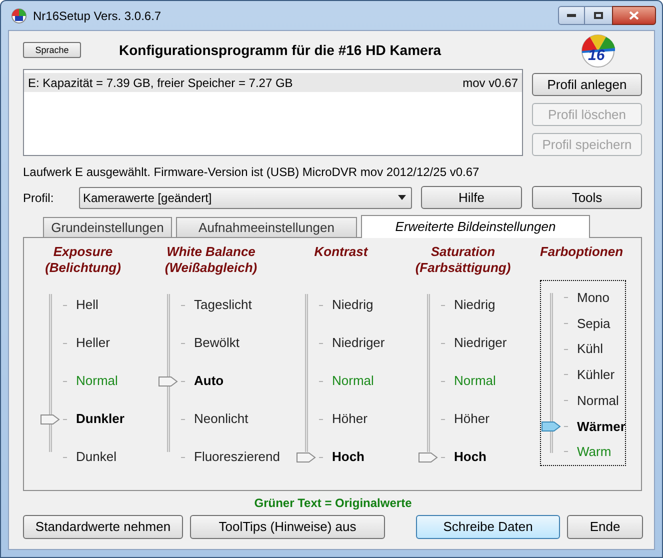  I want to click on option-label: Warm, so click(594, 452).